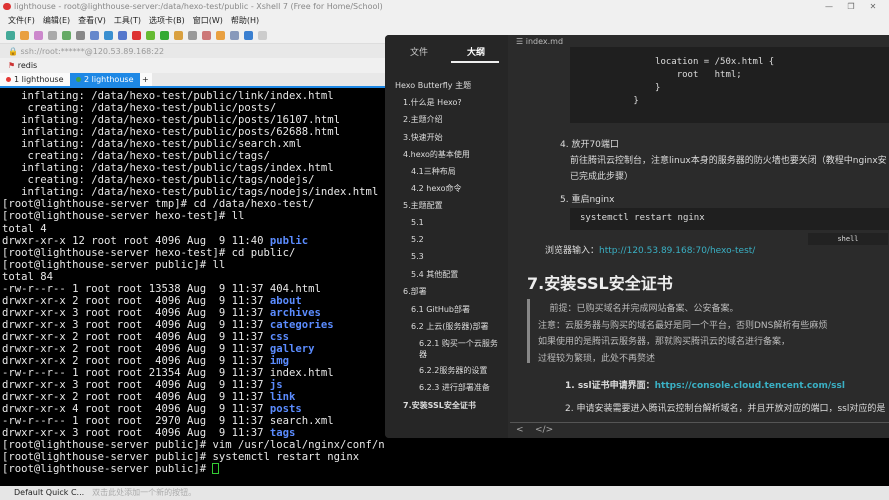 The width and height of the screenshot is (889, 500). Describe the element at coordinates (433, 171) in the screenshot. I see `outline-item: 4.1三种布局` at that location.